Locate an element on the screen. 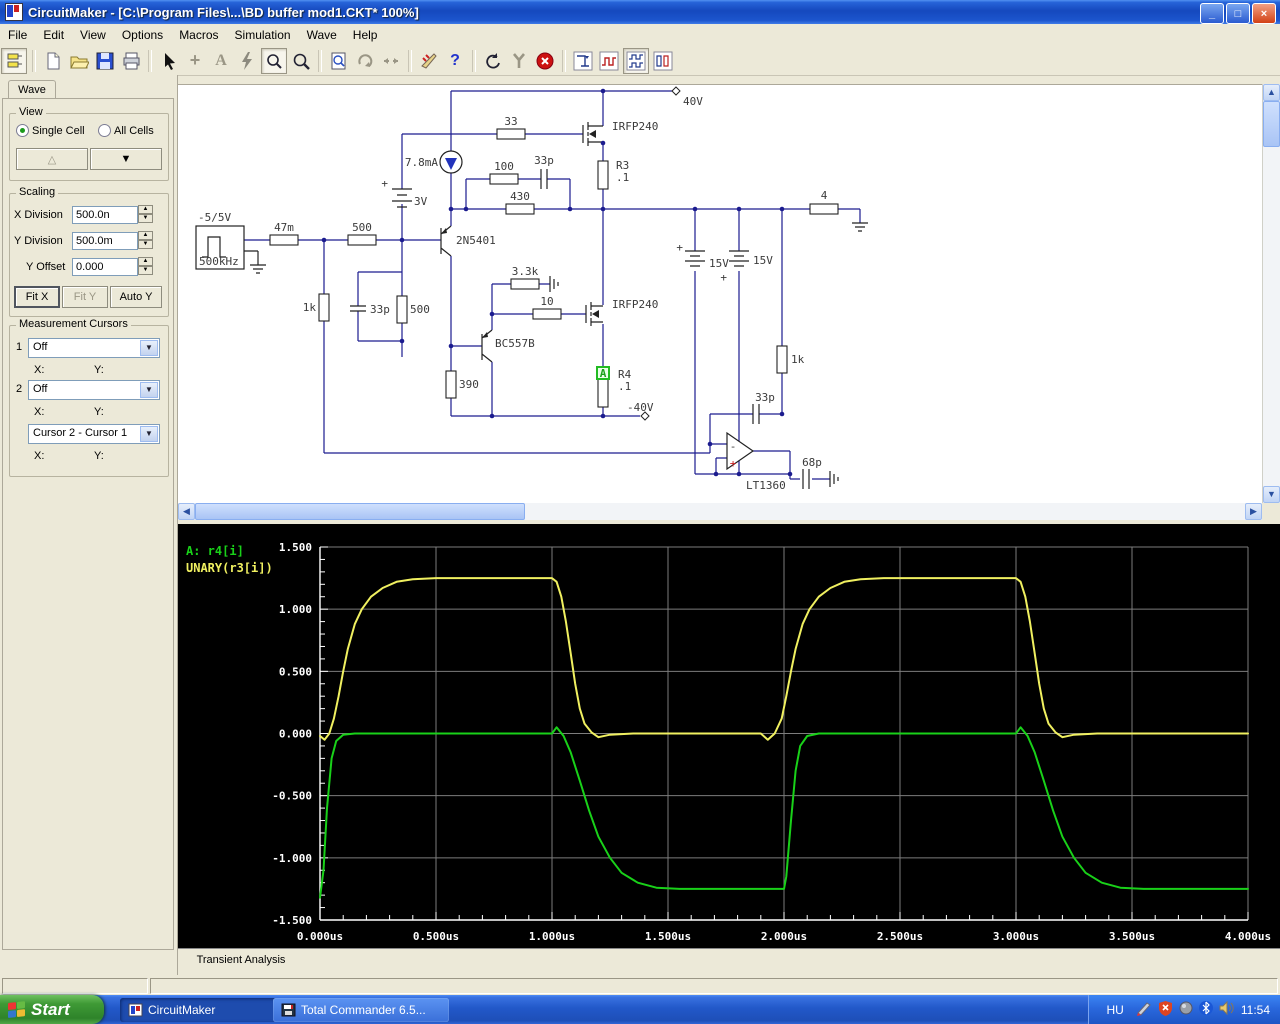  clock: 11:54 is located at coordinates (1255, 1010).